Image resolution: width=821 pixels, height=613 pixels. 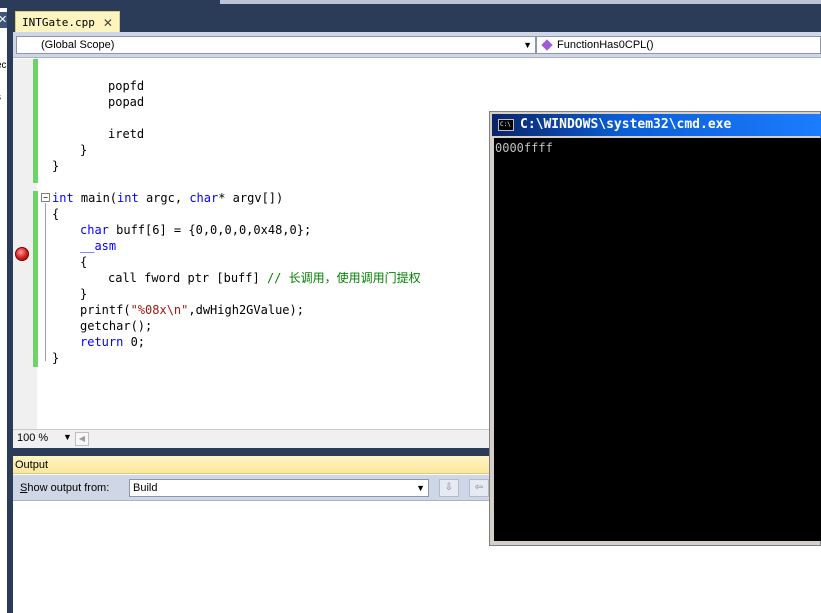 I want to click on side-panel-text-fragment: ec, so click(x=3, y=65).